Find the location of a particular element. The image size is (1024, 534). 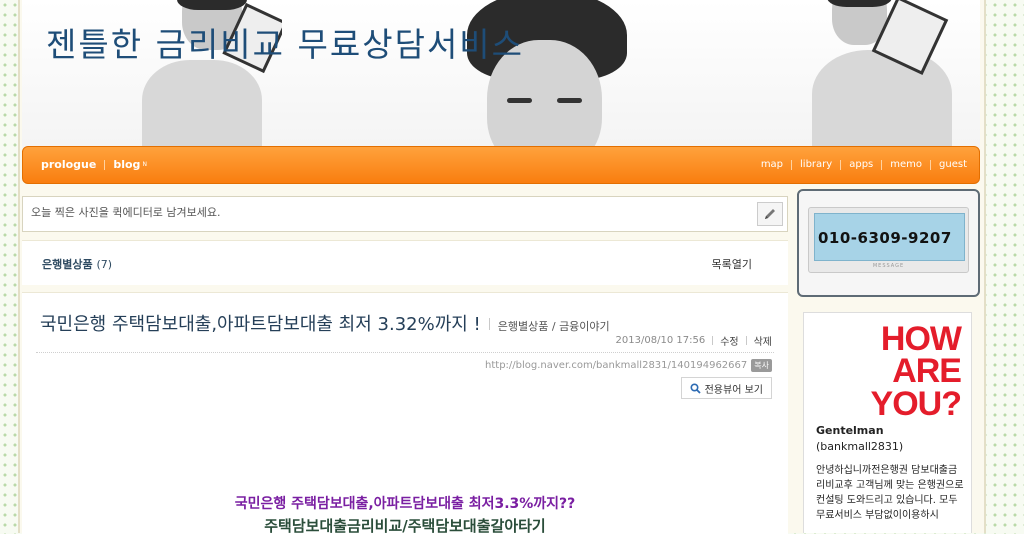

logo-line: ARE is located at coordinates (927, 371).